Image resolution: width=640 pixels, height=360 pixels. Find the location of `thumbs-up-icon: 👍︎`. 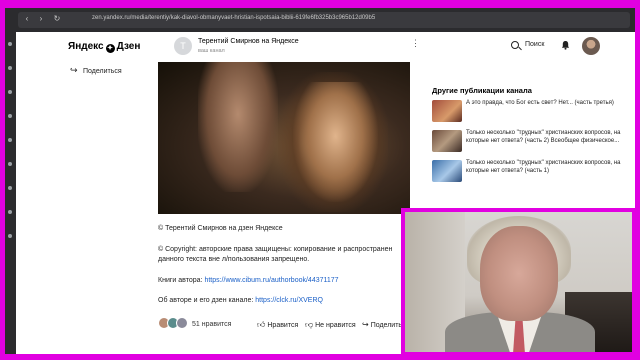

thumbs-up-icon: 👍︎ is located at coordinates (261, 324).